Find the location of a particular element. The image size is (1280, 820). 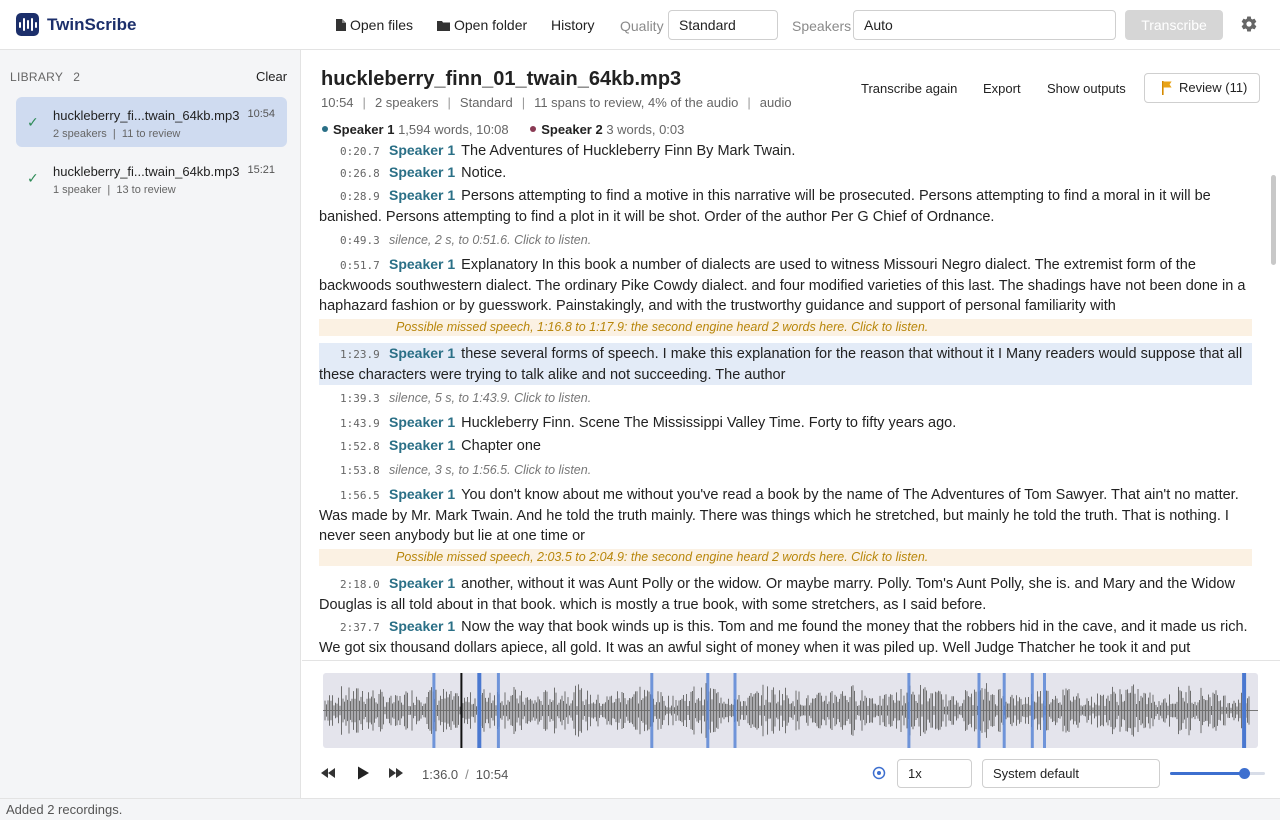

transcribe-button: Transcribe is located at coordinates (1174, 25).